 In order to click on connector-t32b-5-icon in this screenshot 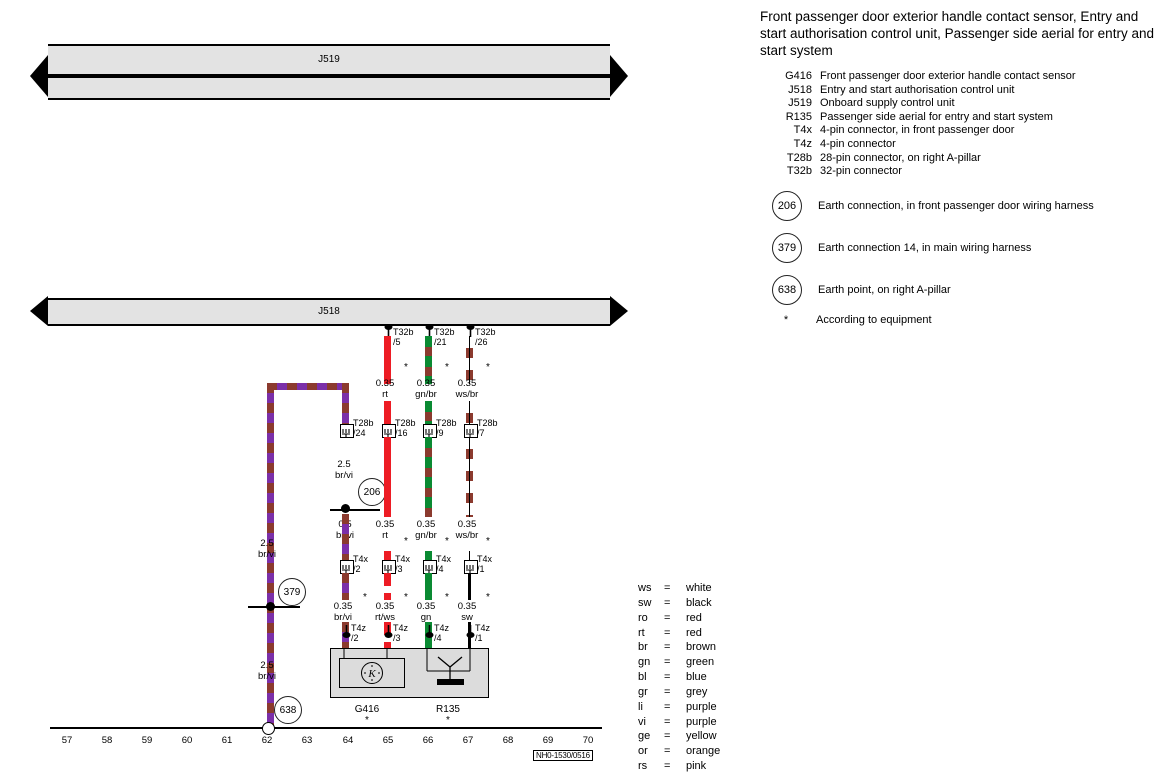, I will do `click(388, 330)`.